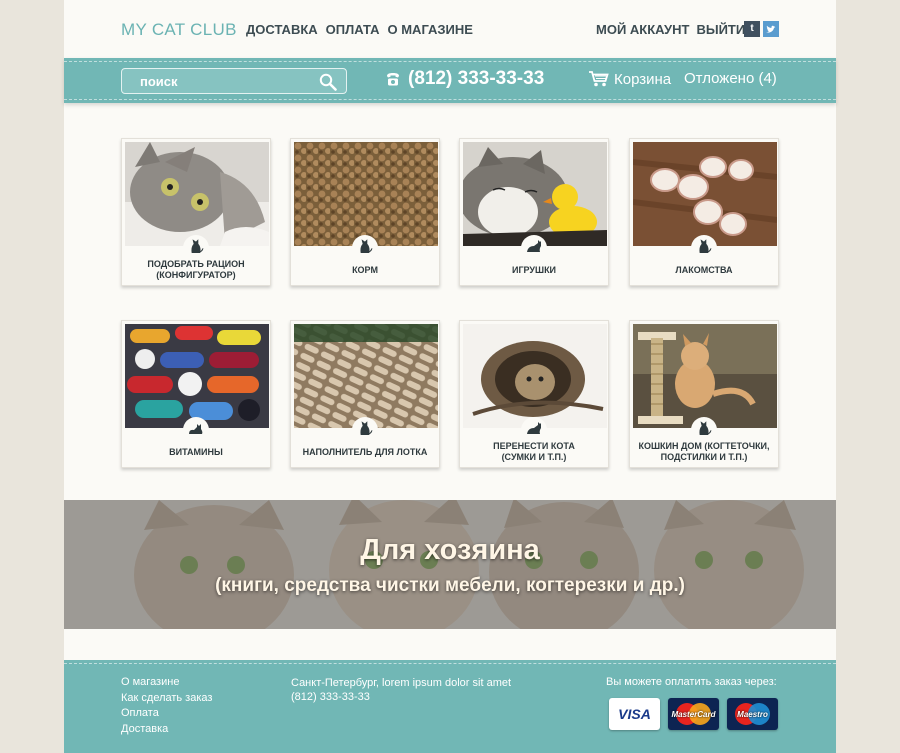 The width and height of the screenshot is (900, 753). What do you see at coordinates (196, 427) in the screenshot?
I see `cat-lying-icon` at bounding box center [196, 427].